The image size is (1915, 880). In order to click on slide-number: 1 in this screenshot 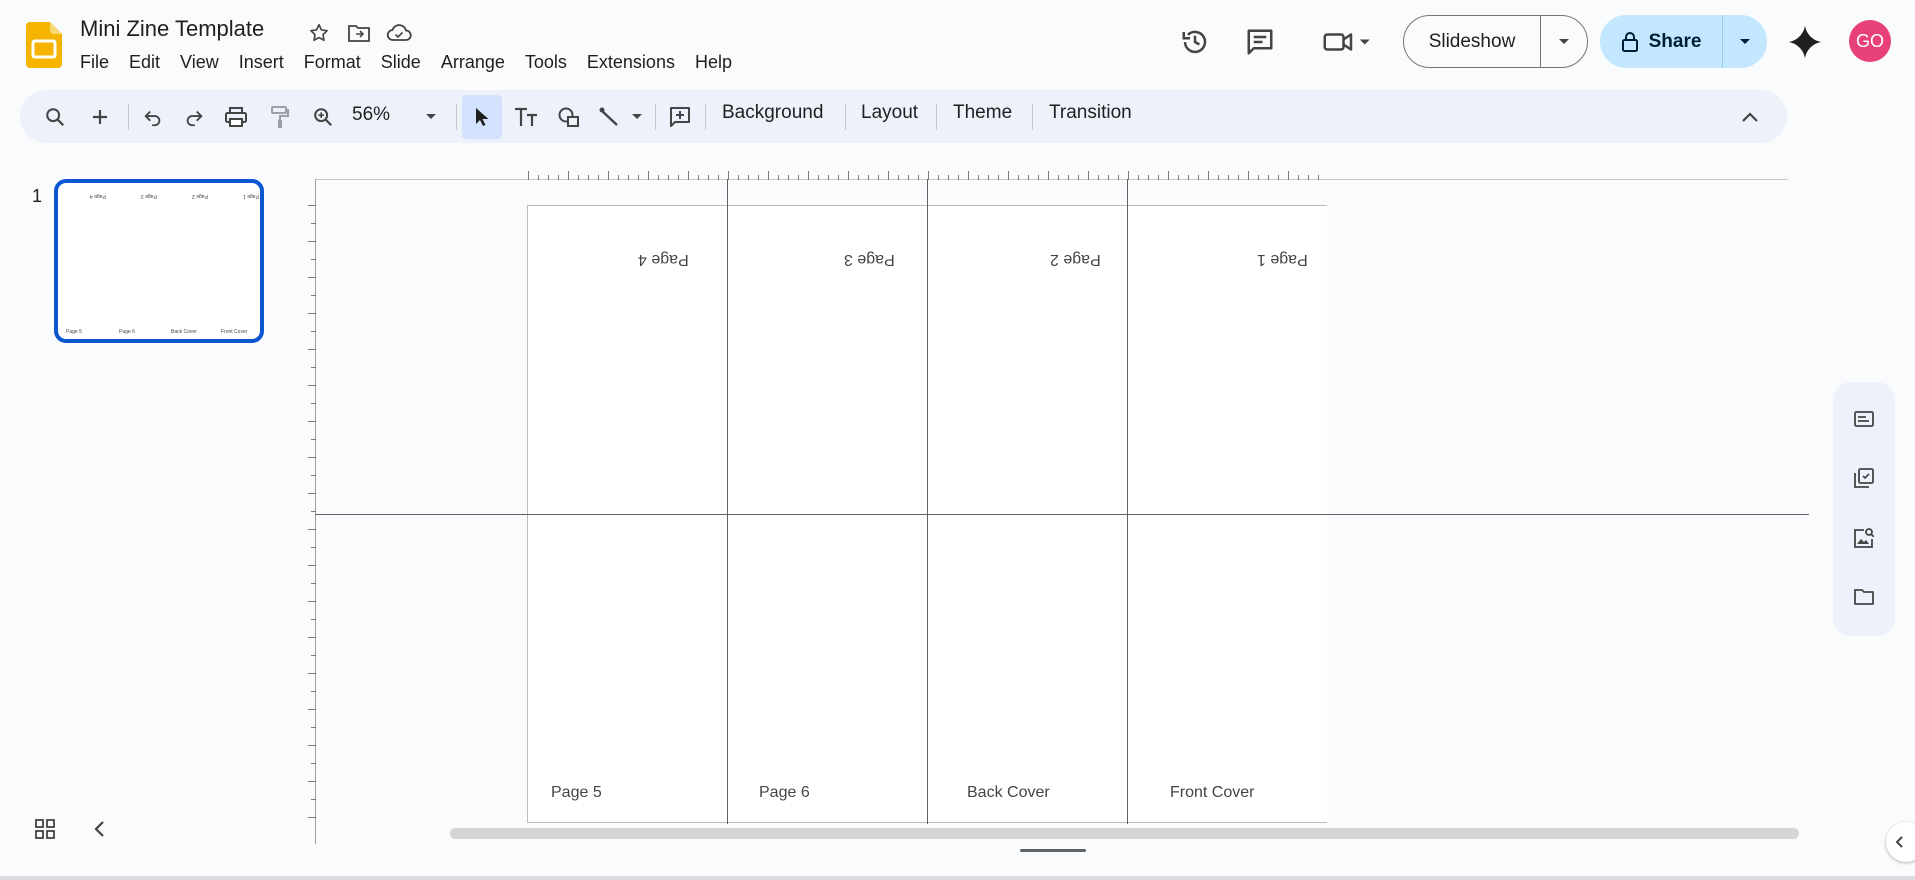, I will do `click(37, 196)`.